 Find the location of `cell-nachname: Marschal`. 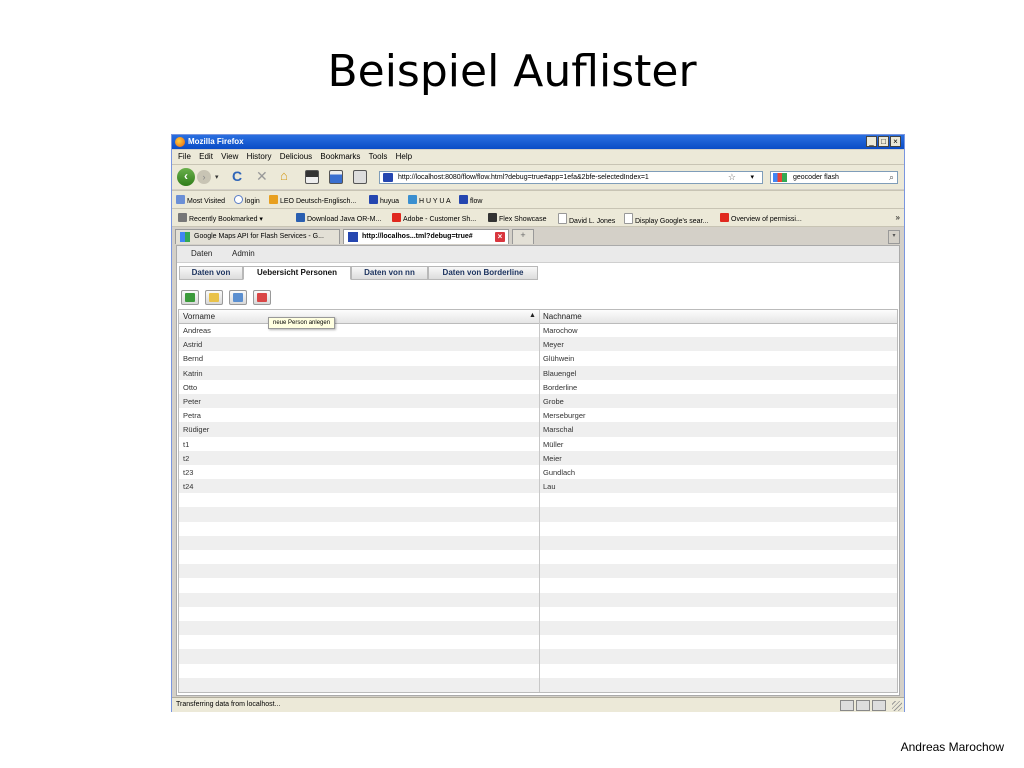

cell-nachname: Marschal is located at coordinates (558, 430).